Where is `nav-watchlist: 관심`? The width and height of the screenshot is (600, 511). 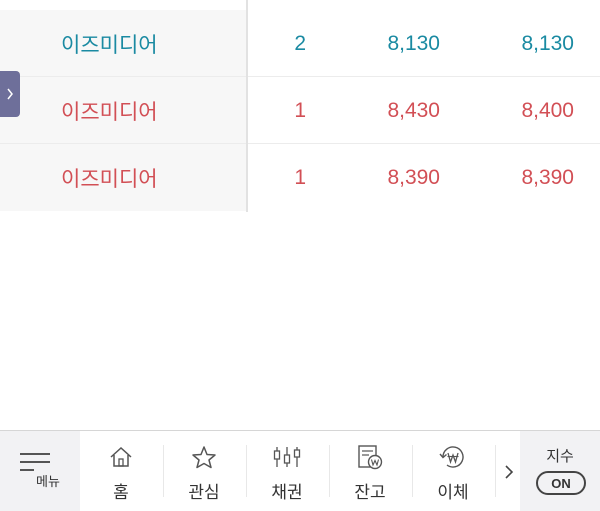
nav-watchlist: 관심 is located at coordinates (204, 471).